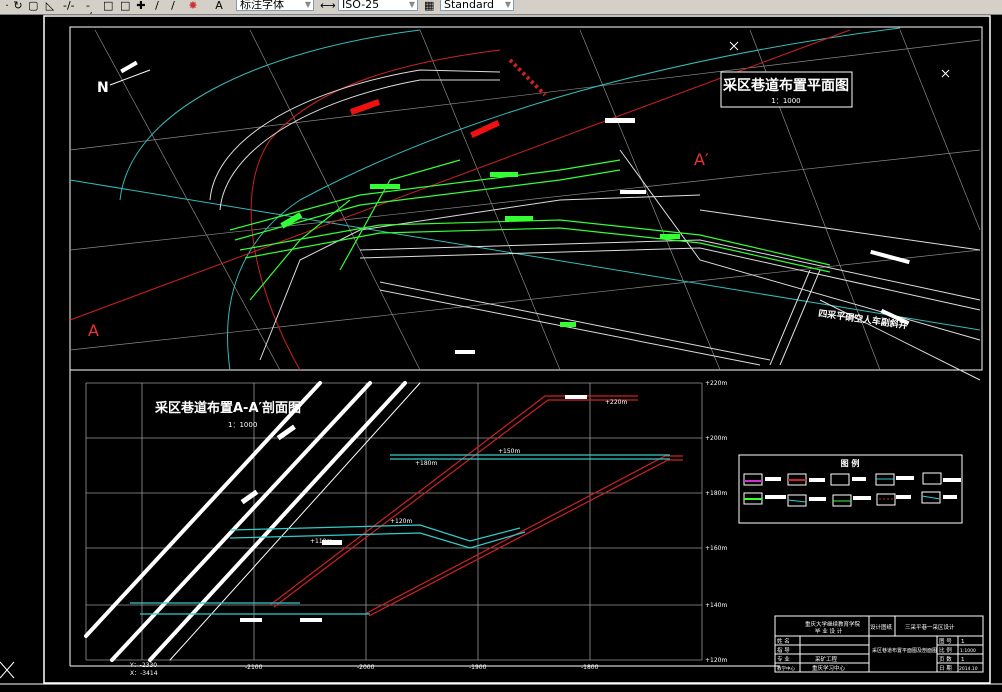 Image resolution: width=1002 pixels, height=692 pixels. Describe the element at coordinates (829, 668) in the screenshot. I see `row-value: 重庆学习中心` at that location.